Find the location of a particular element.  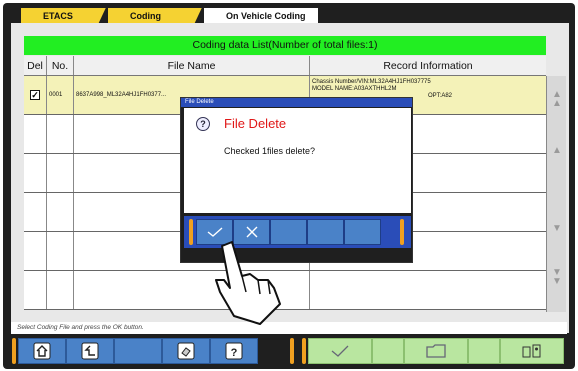

storage-icon is located at coordinates (531, 351).